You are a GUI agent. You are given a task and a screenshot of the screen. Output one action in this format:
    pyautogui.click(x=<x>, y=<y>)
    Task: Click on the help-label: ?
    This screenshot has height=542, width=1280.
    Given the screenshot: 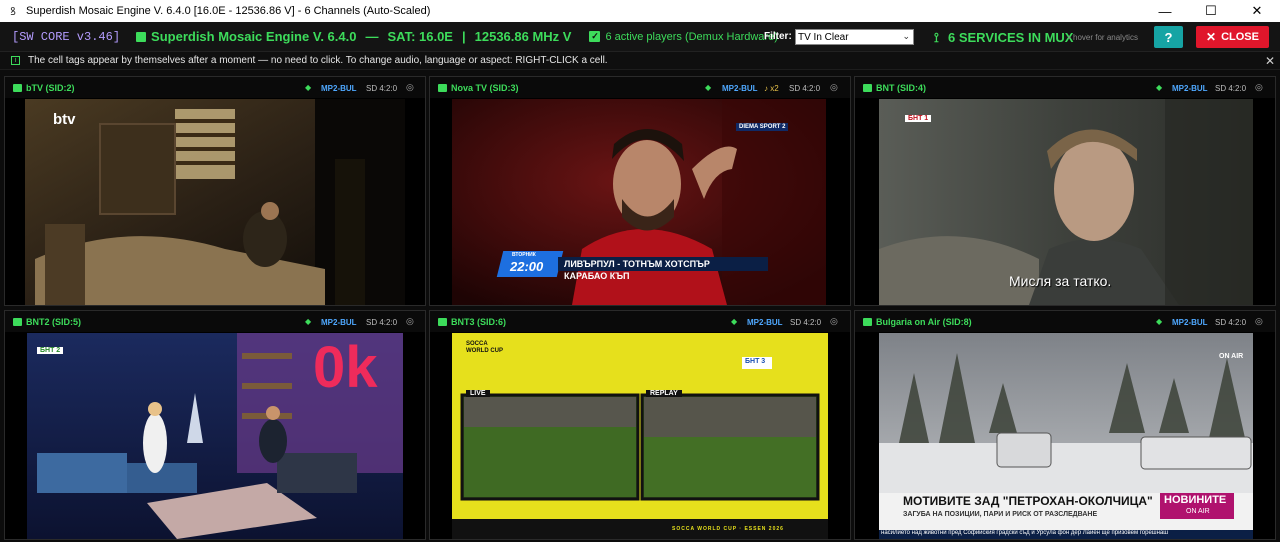 What is the action you would take?
    pyautogui.click(x=1168, y=37)
    